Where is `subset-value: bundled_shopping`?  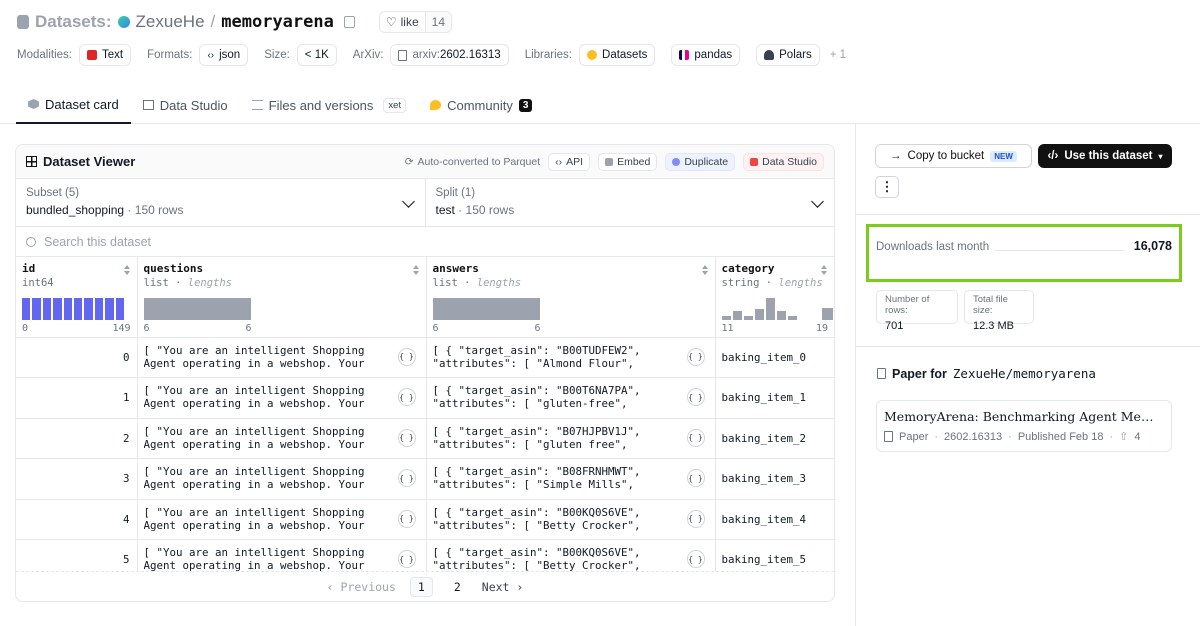
subset-value: bundled_shopping is located at coordinates (75, 210).